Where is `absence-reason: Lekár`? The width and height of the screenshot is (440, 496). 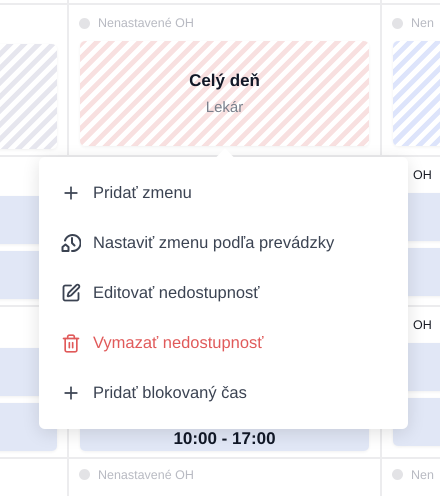 absence-reason: Lekár is located at coordinates (225, 107).